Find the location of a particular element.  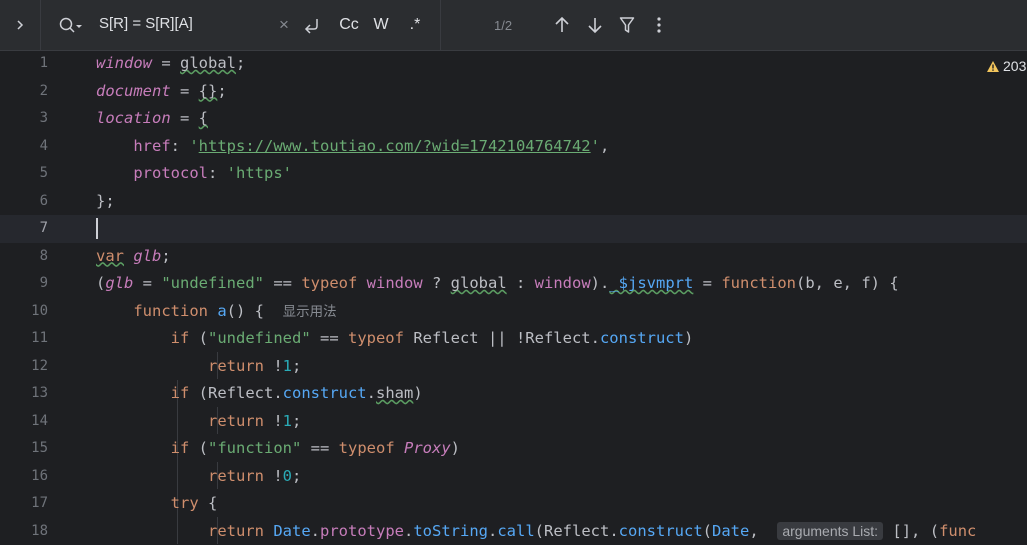

words-button: W is located at coordinates (381, 25).